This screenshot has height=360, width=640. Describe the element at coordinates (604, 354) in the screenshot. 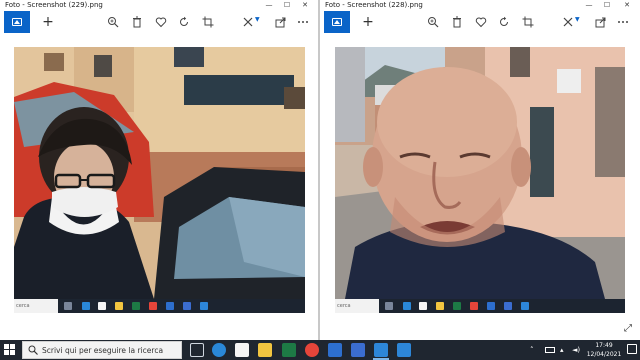

I see `clock-date: 12/04/2021` at that location.